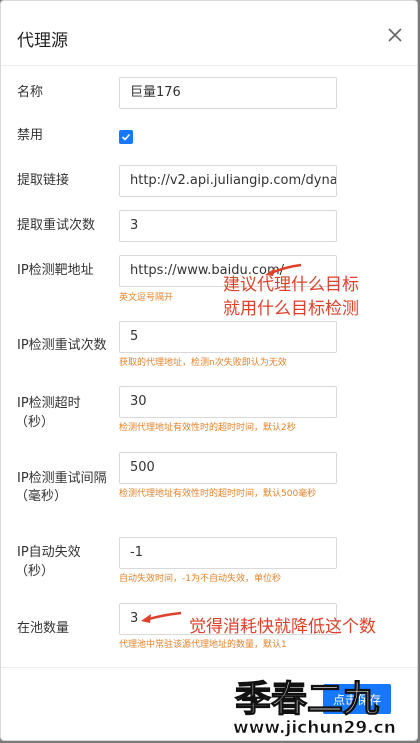 This screenshot has height=743, width=420. What do you see at coordinates (228, 226) in the screenshot?
I see `fetch-retries-input: 3` at bounding box center [228, 226].